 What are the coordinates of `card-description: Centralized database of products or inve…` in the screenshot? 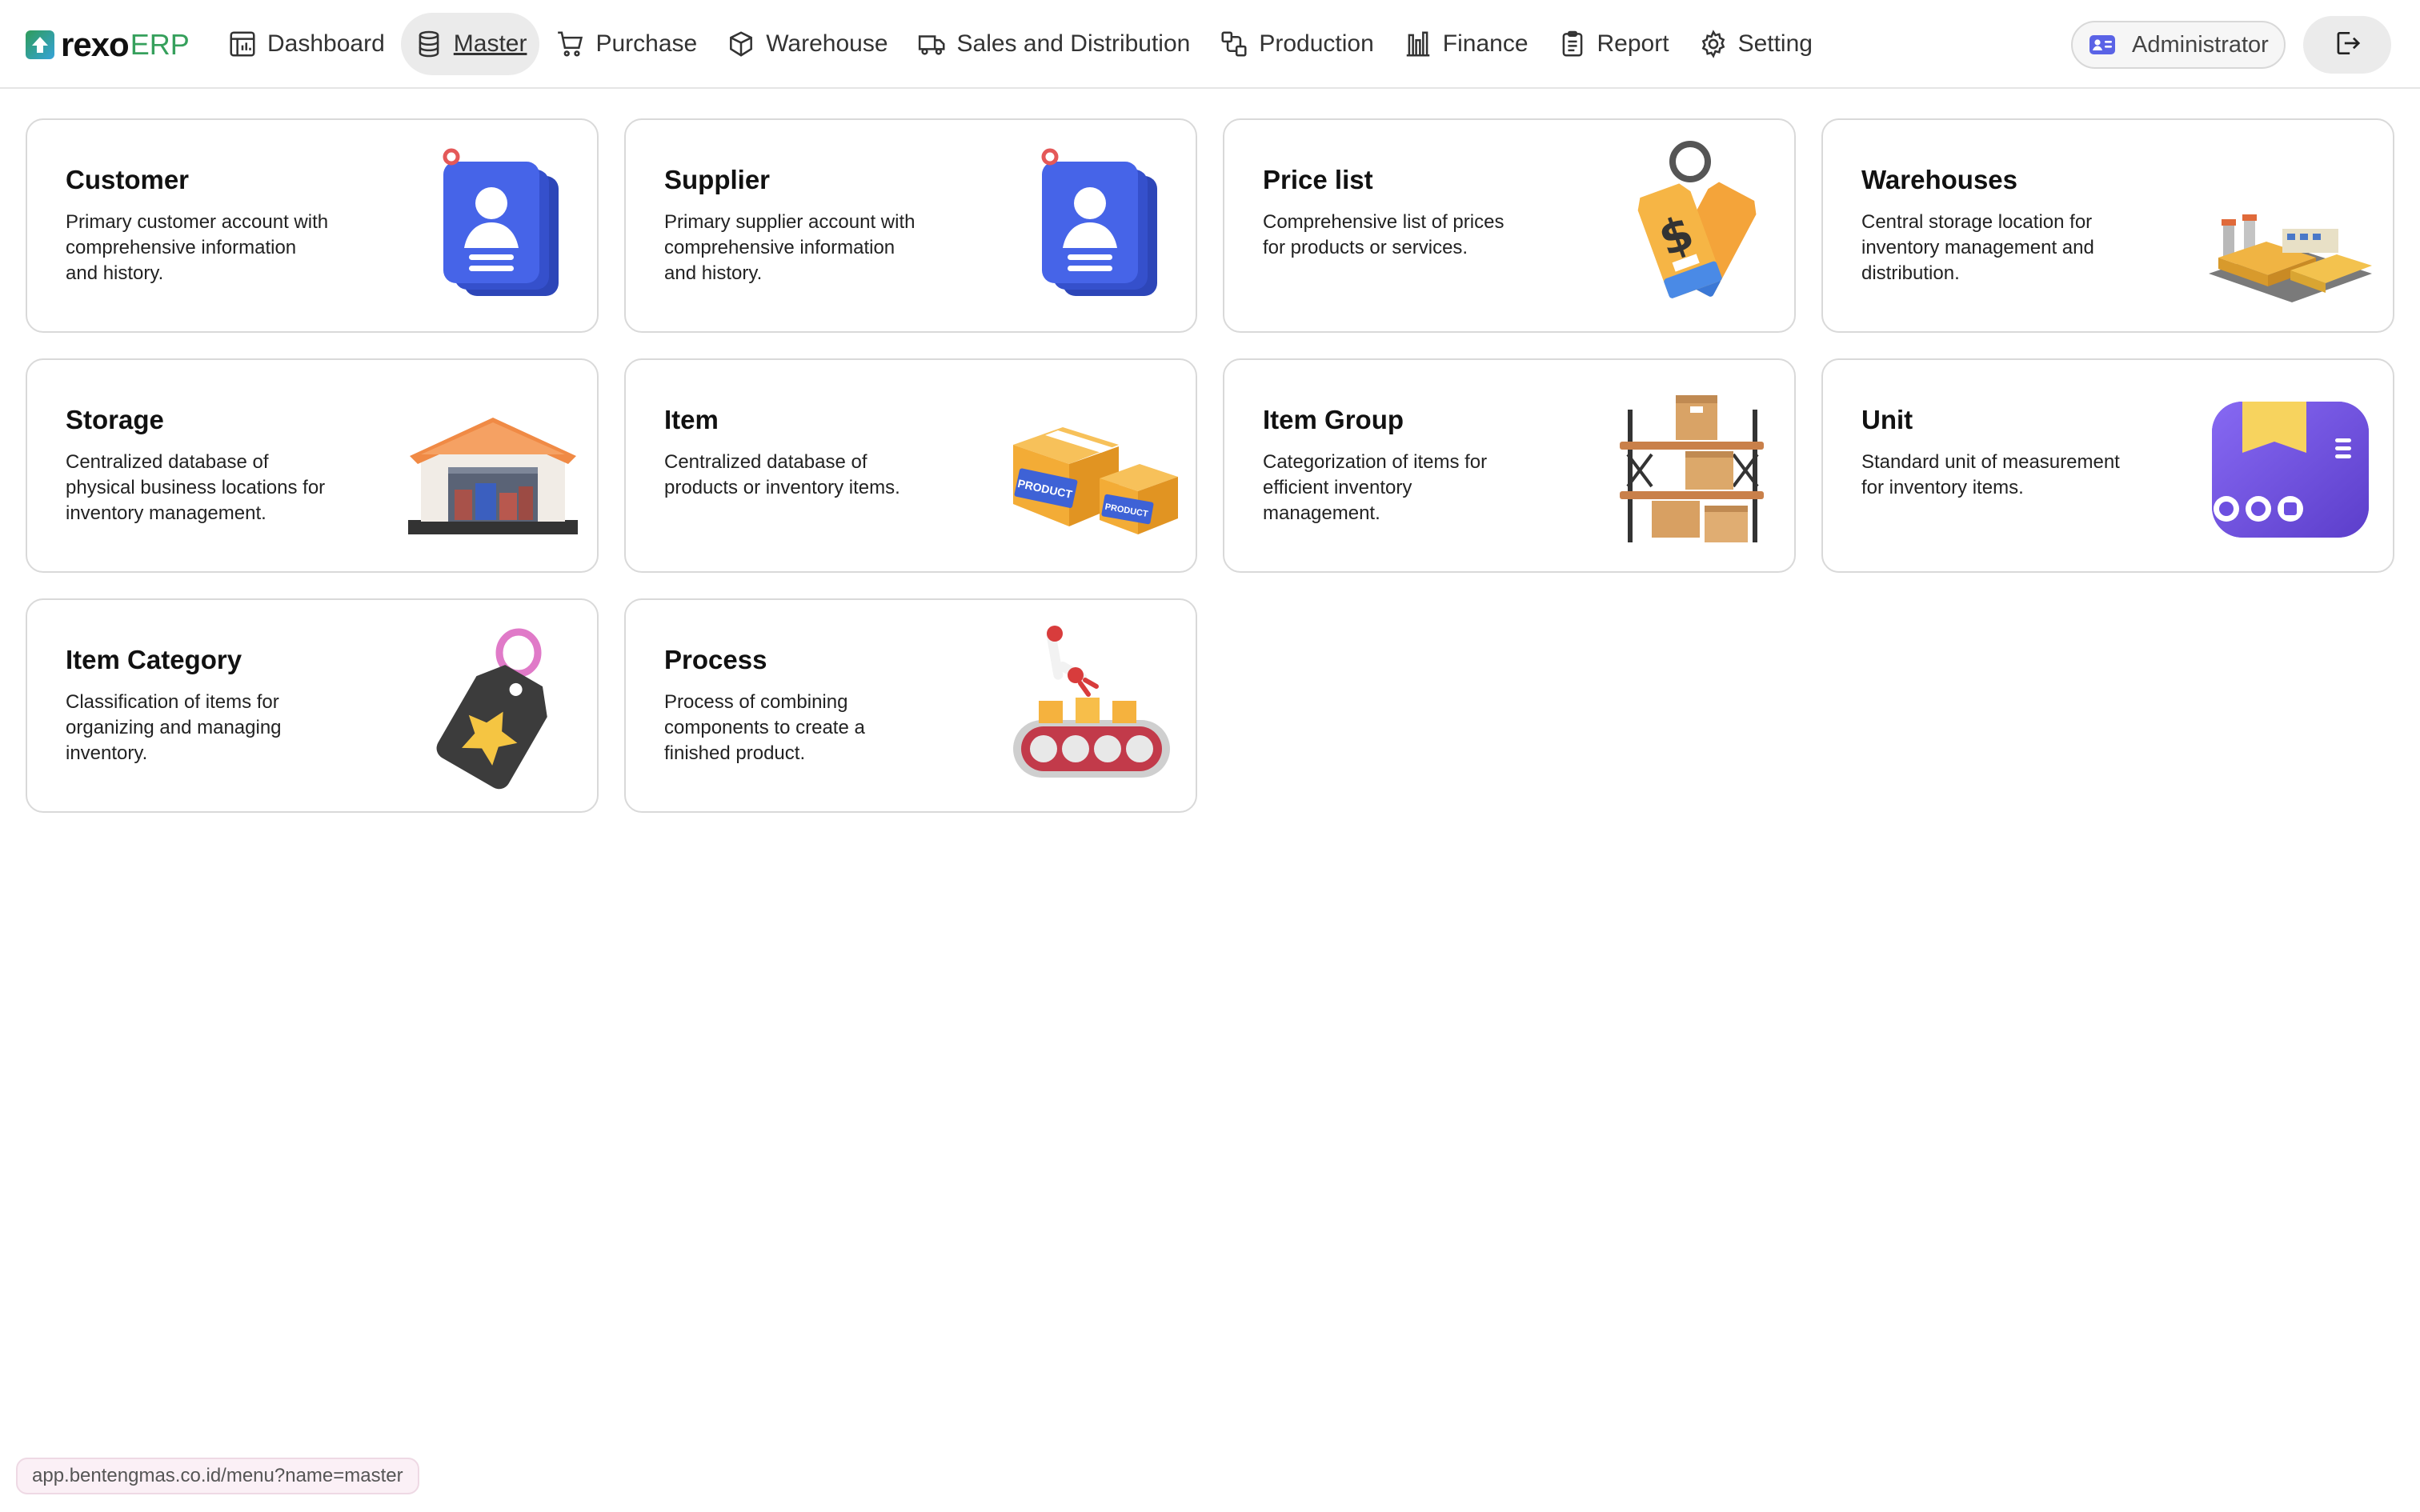 It's located at (782, 474).